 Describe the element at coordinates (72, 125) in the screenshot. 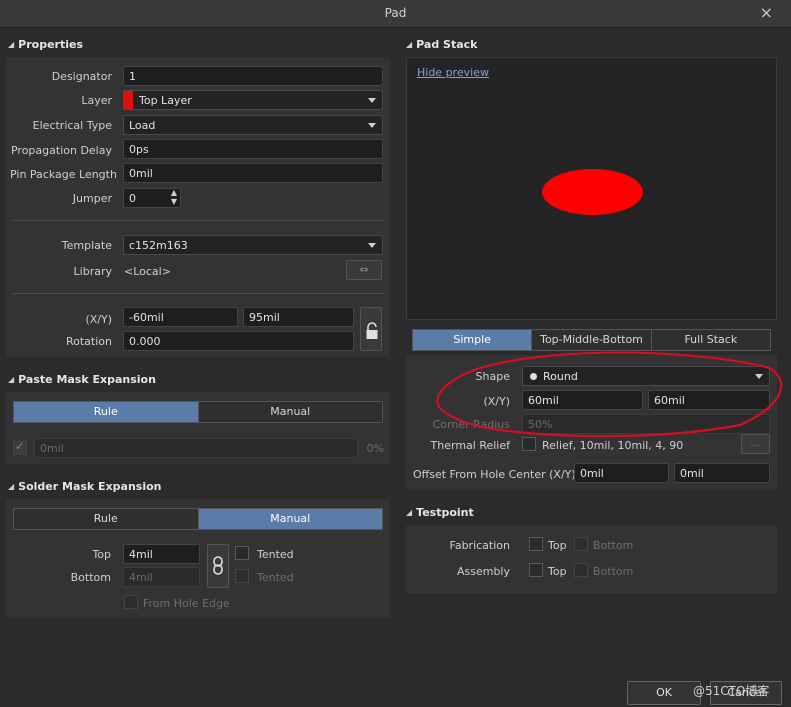

I see `electrical-type-label: Electrical Type` at that location.